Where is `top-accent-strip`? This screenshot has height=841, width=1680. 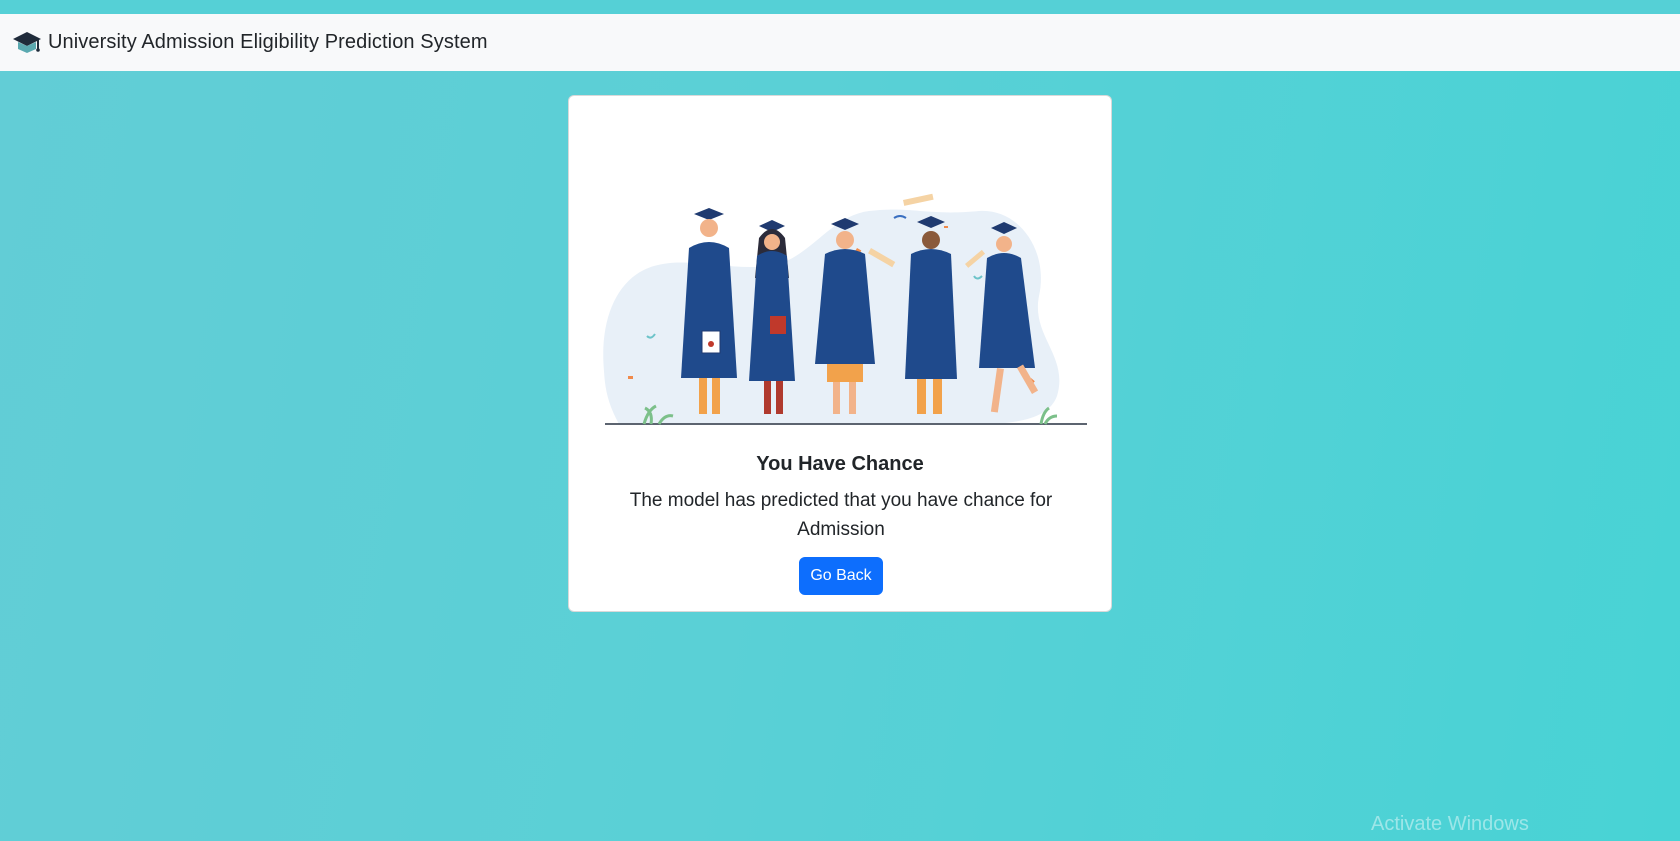 top-accent-strip is located at coordinates (840, 7).